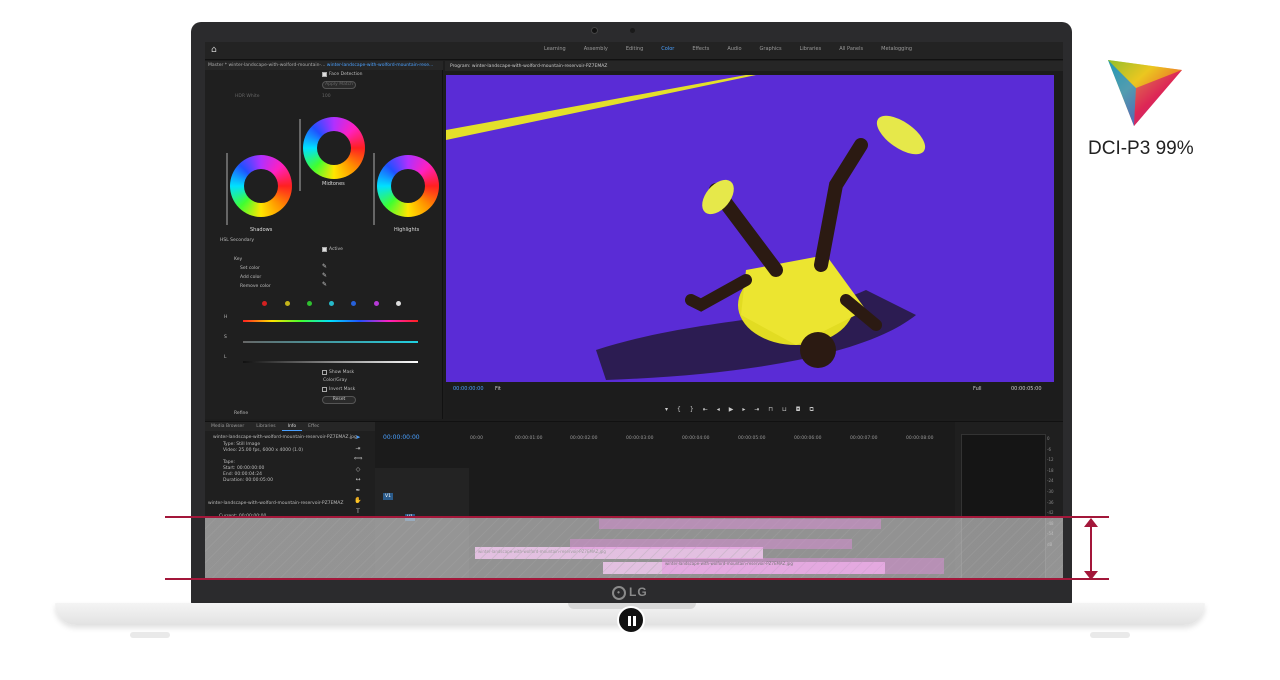 The height and width of the screenshot is (680, 1280). Describe the element at coordinates (313, 426) in the screenshot. I see `tab-effects-panel: Effec` at that location.